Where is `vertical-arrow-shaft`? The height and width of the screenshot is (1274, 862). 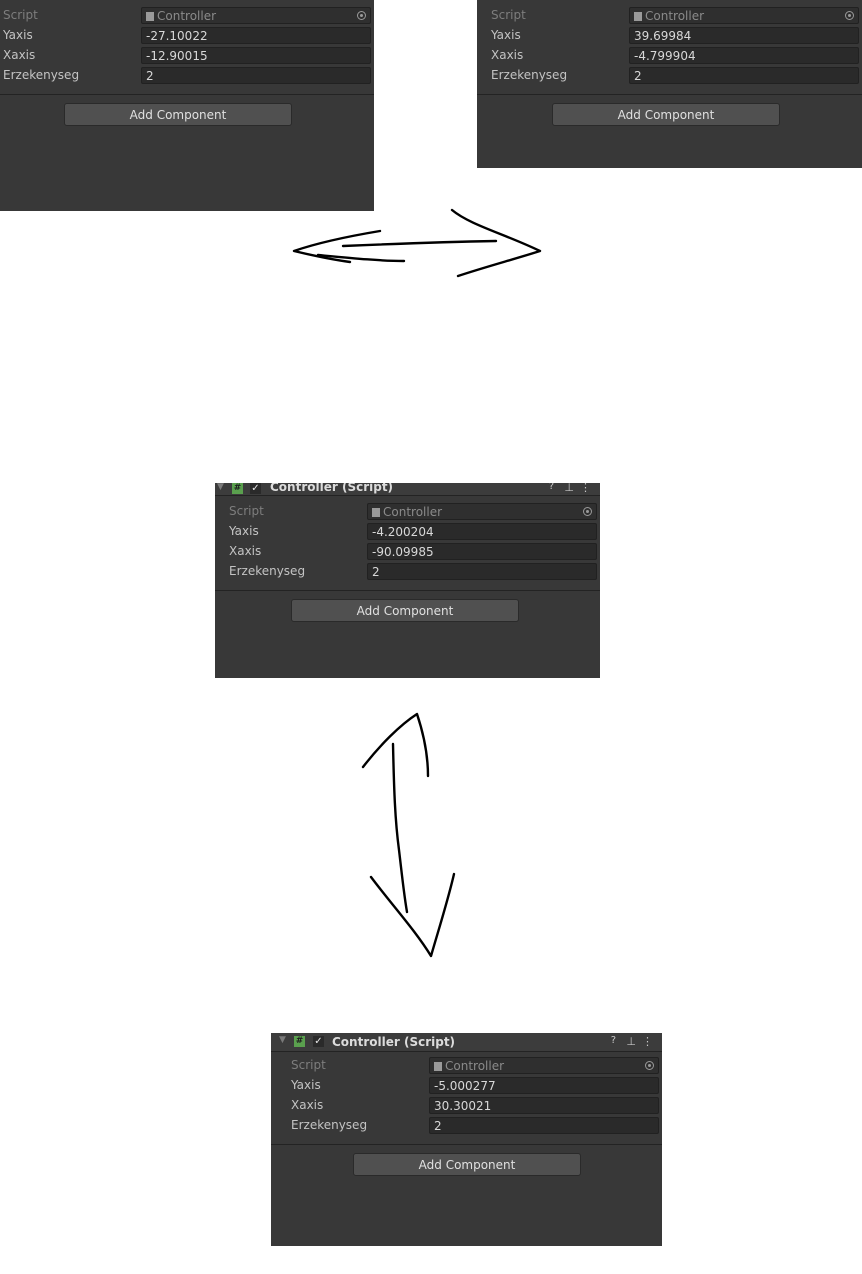
vertical-arrow-shaft is located at coordinates (400, 828).